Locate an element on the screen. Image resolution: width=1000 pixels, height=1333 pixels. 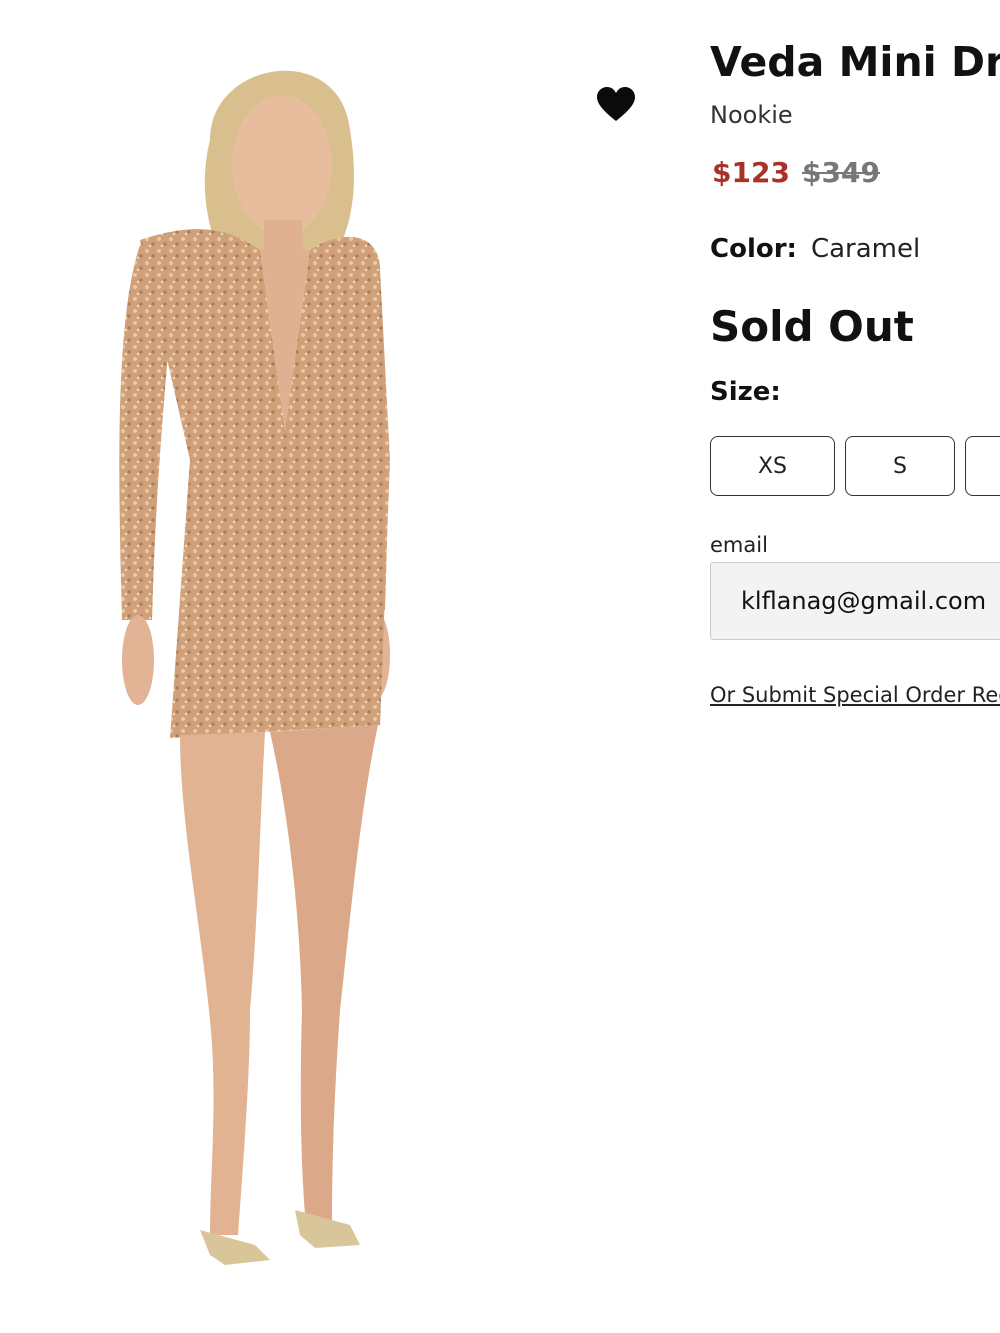
sale-price: $123 is located at coordinates (751, 172).